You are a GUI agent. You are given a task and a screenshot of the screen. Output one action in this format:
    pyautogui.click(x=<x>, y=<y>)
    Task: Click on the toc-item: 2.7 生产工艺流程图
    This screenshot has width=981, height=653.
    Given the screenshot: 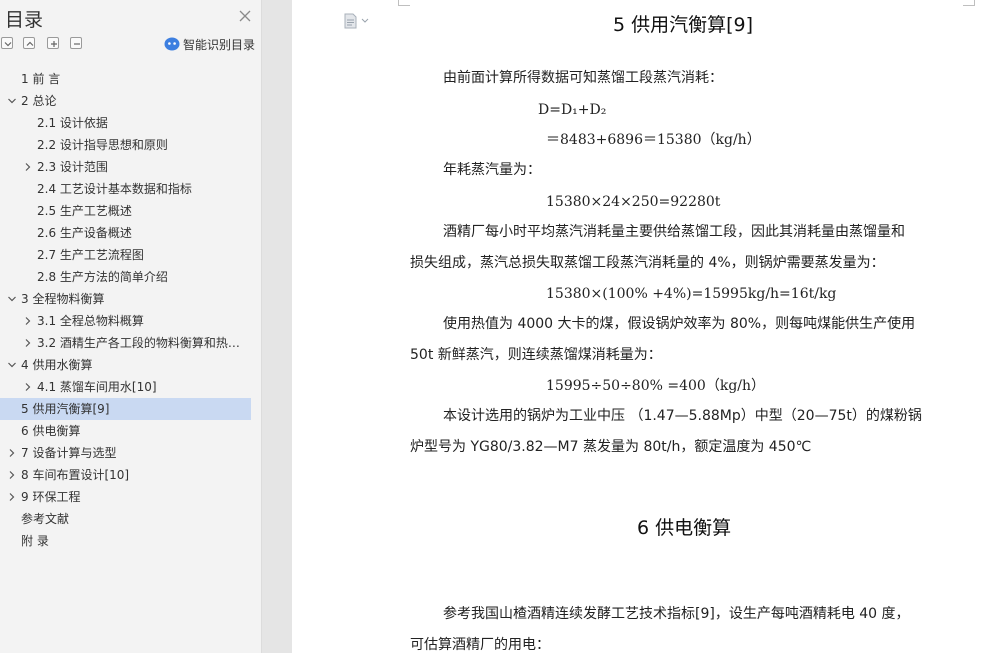 What is the action you would take?
    pyautogui.click(x=129, y=255)
    